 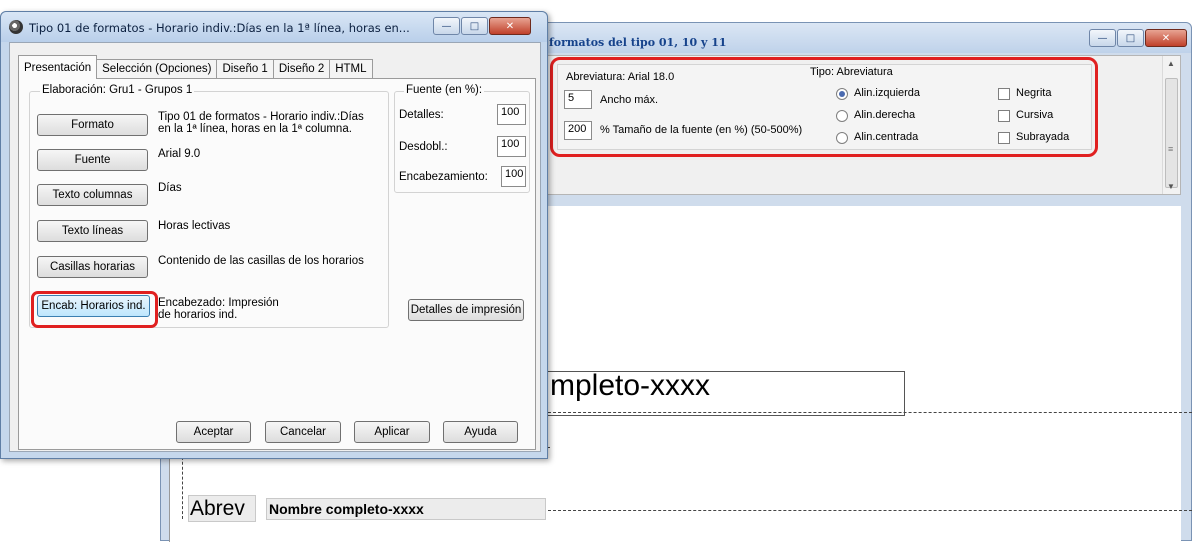 I want to click on tipo-label: Tipo: Abreviatura, so click(x=851, y=72).